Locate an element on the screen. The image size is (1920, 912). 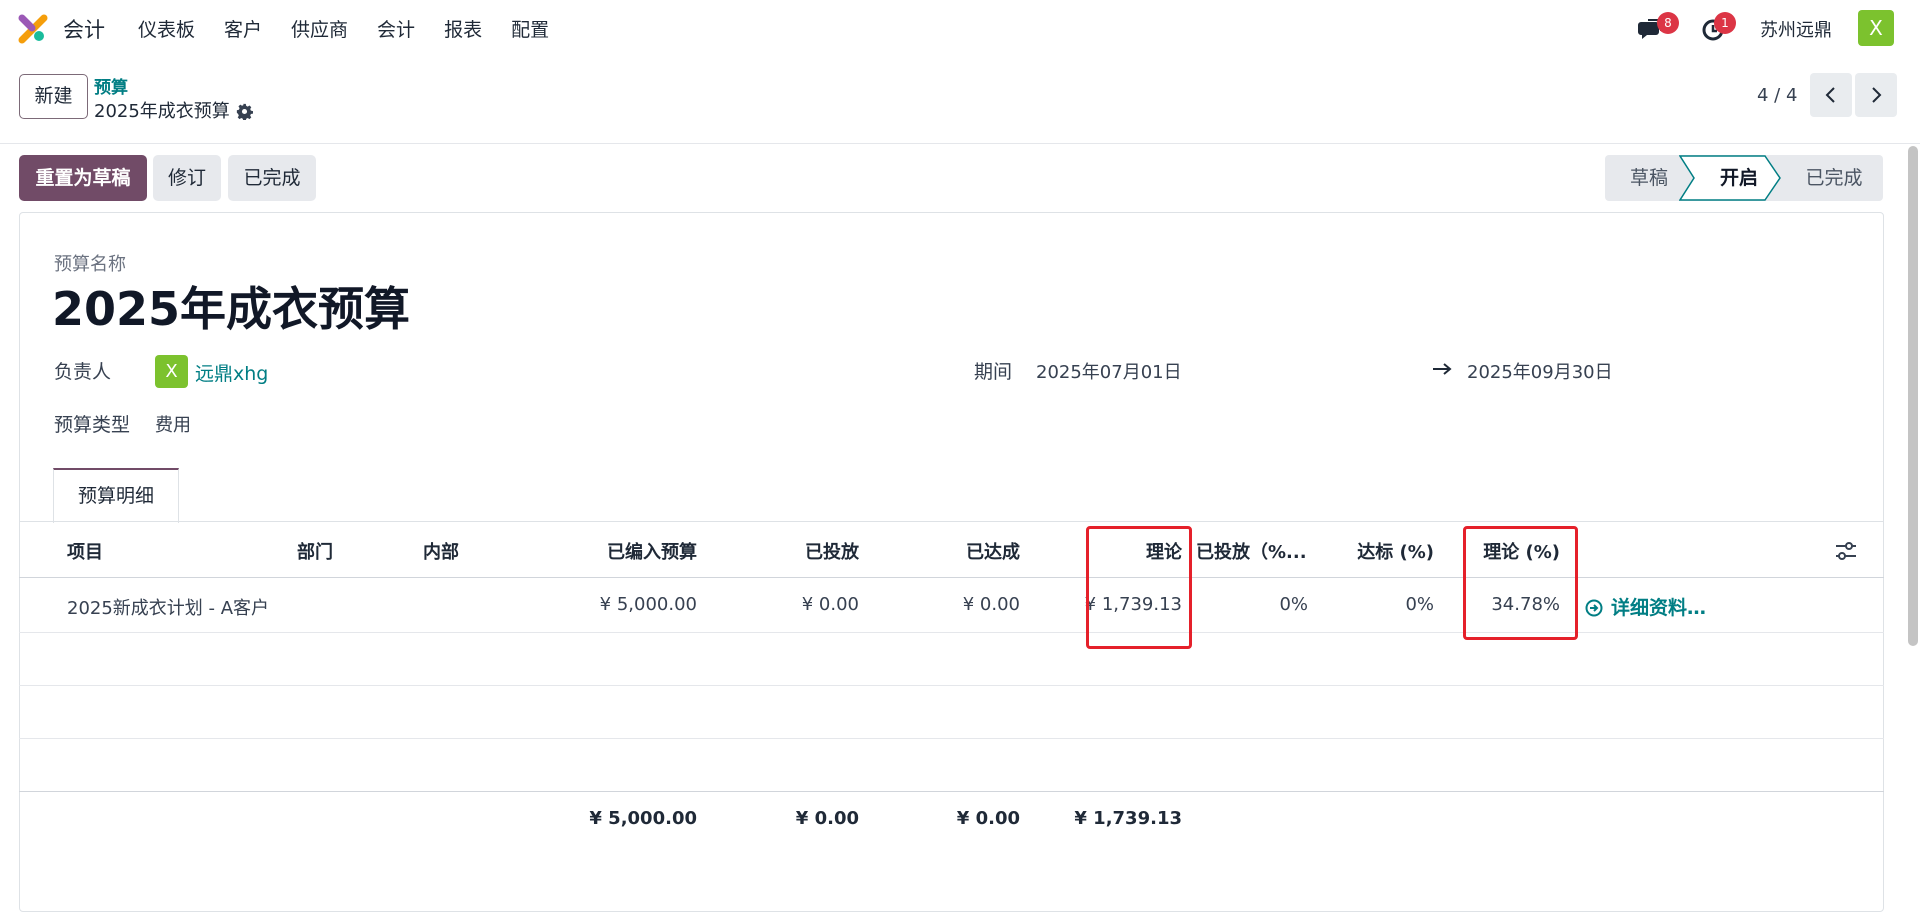
new-button: 新建 is located at coordinates (53, 96).